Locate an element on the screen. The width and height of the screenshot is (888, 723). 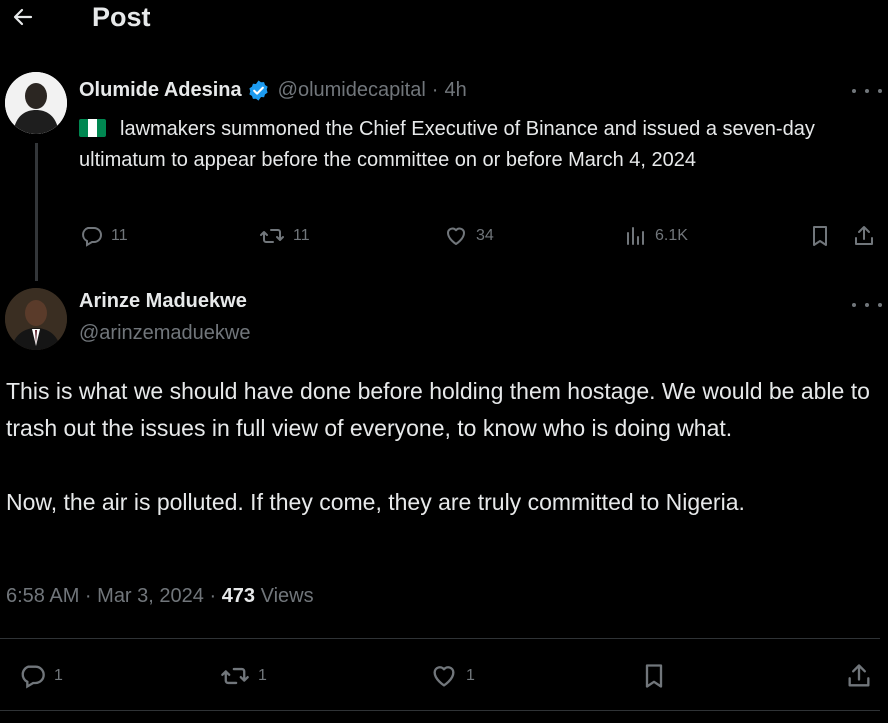
views-chart-icon is located at coordinates (635, 236).